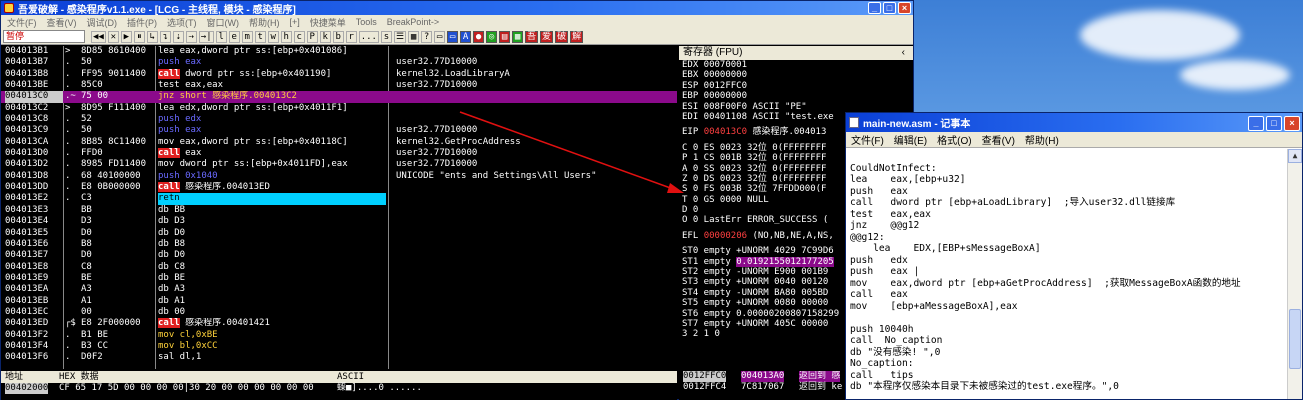  I want to click on toolbar-button: ↳, so click(152, 36).